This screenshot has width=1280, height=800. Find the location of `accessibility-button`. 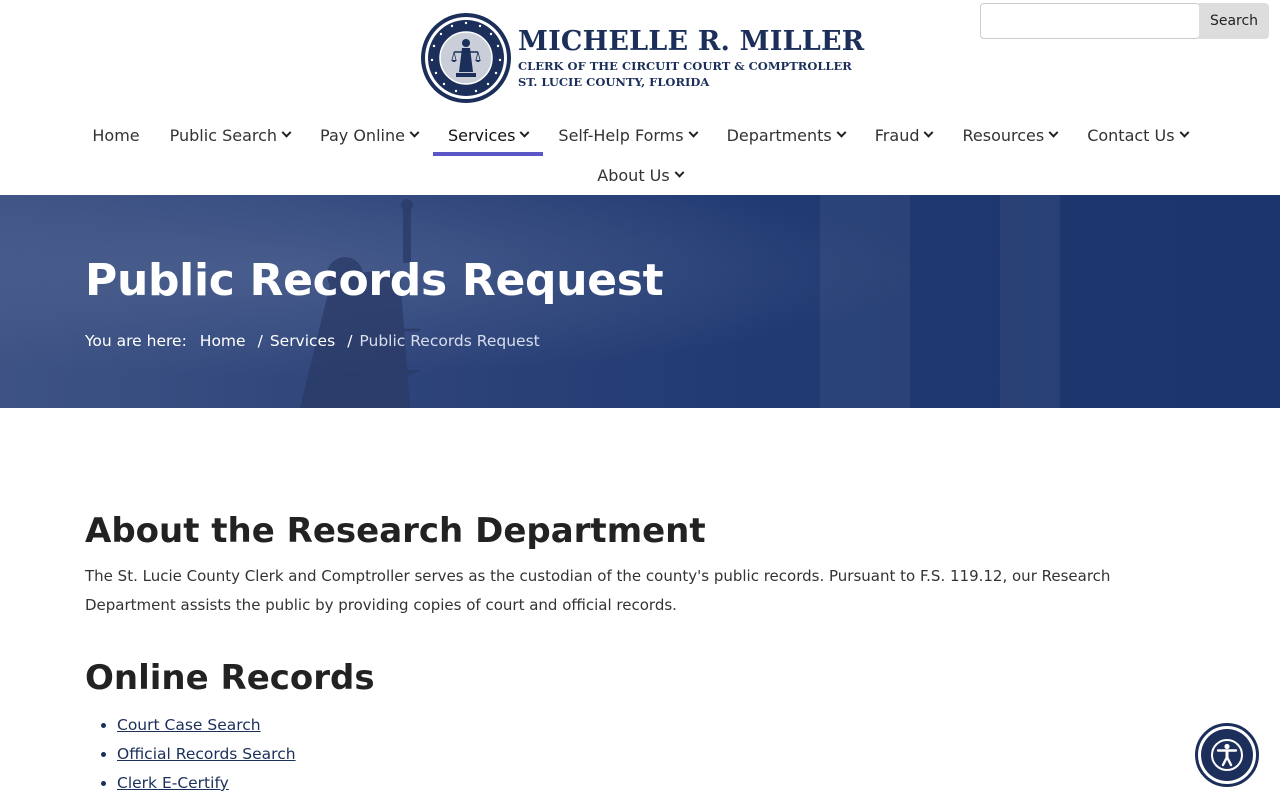

accessibility-button is located at coordinates (1227, 755).